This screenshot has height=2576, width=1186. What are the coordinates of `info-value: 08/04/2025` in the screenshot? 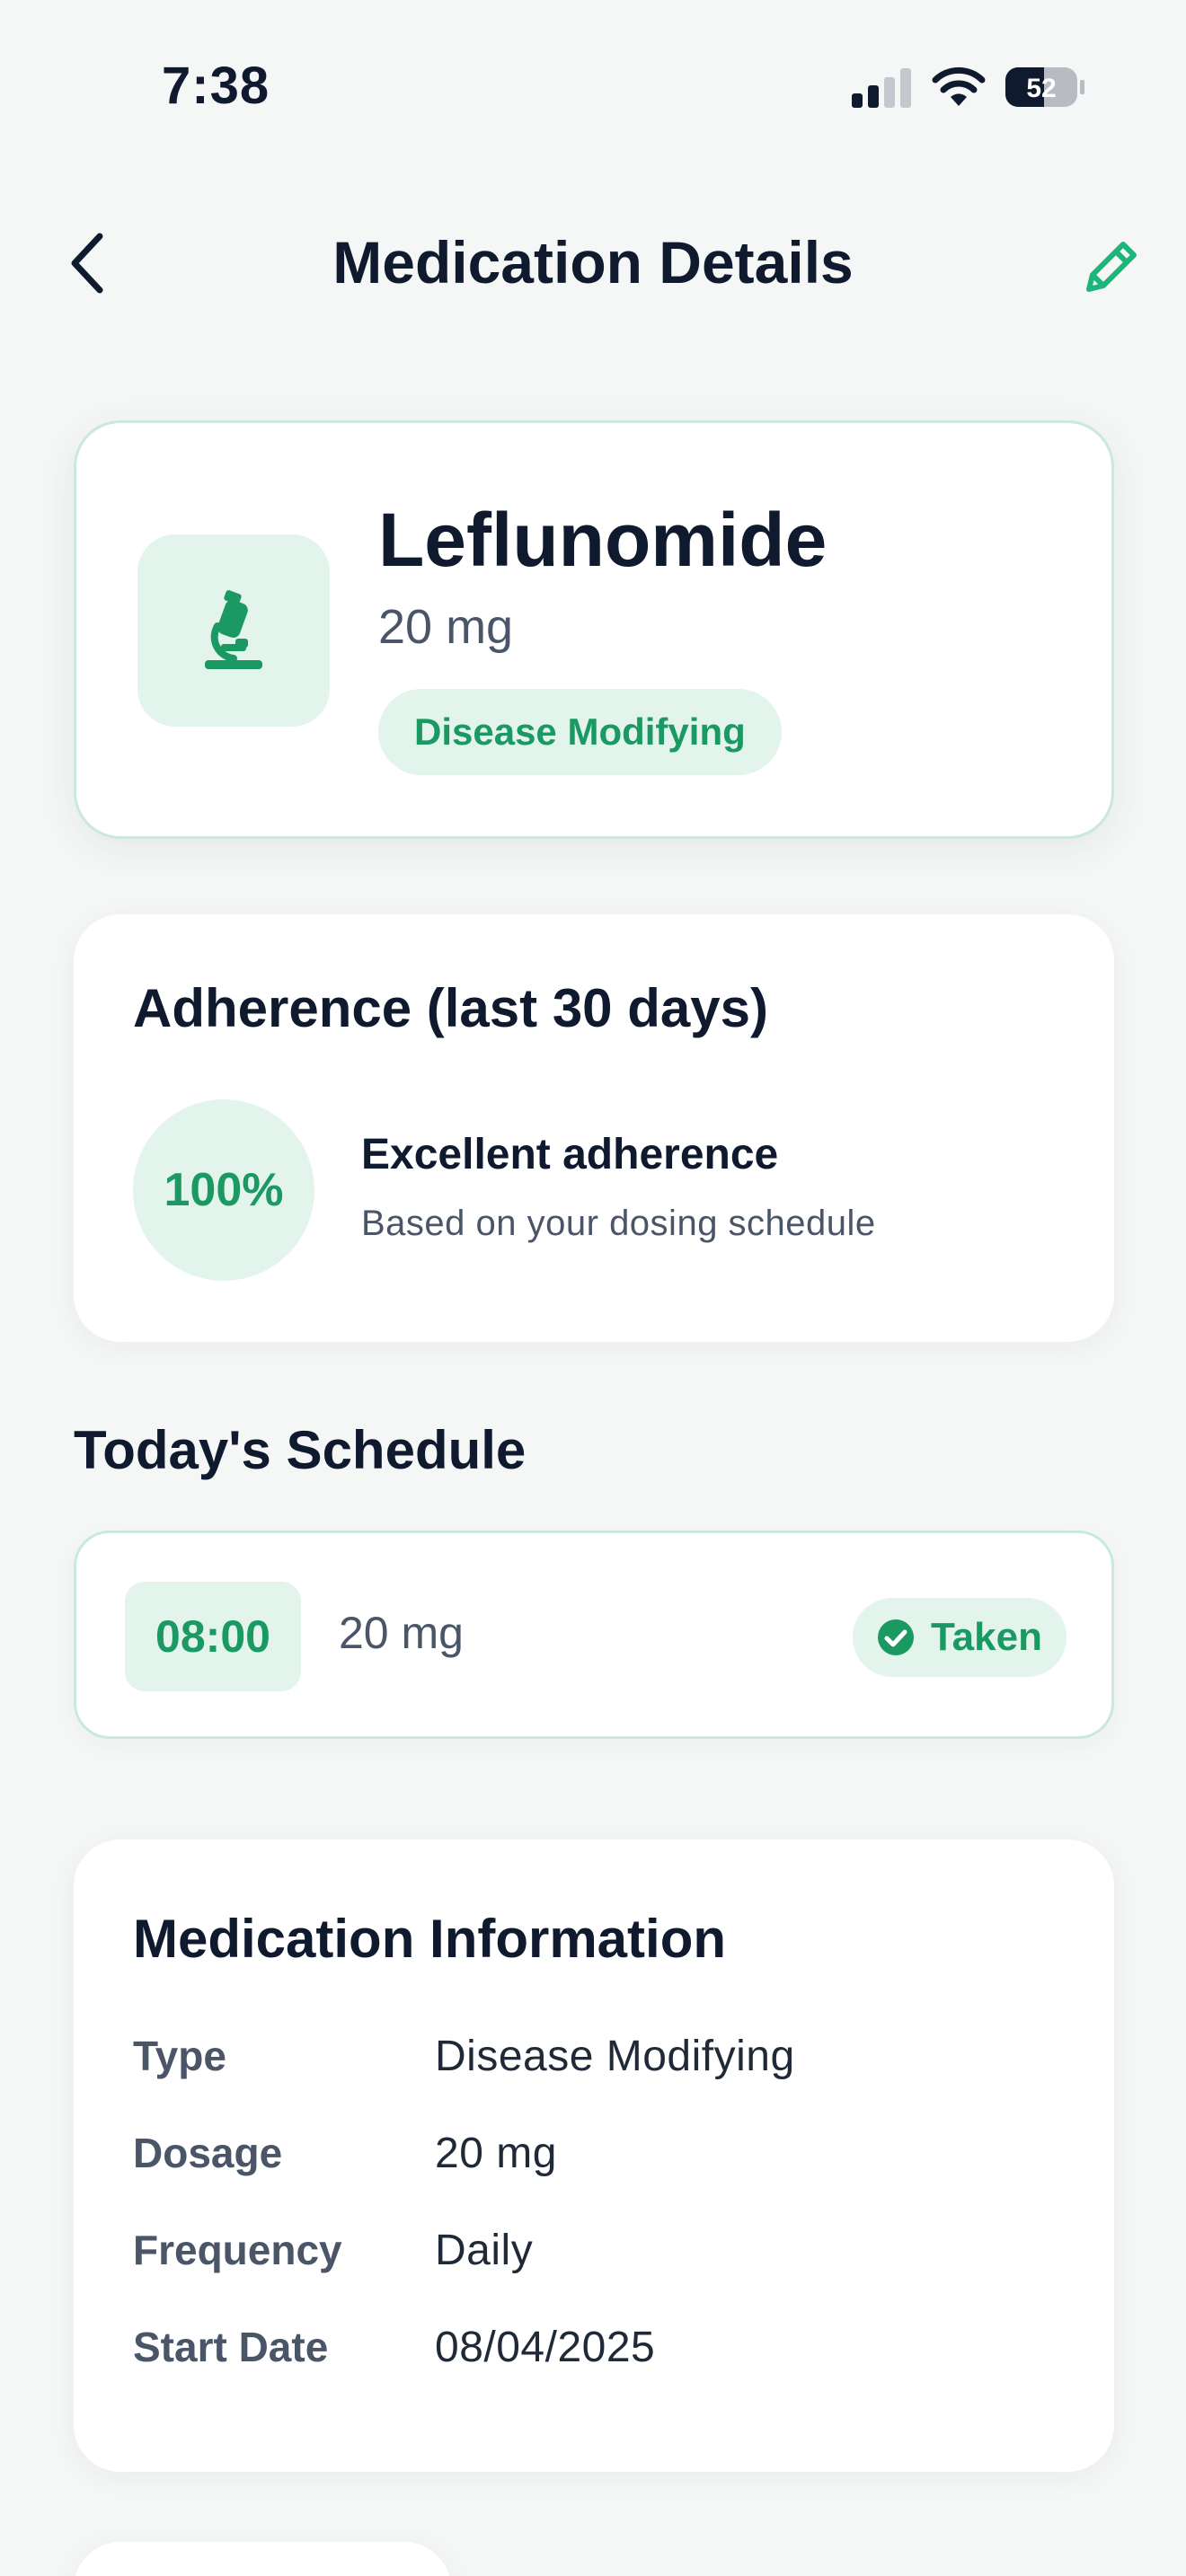 It's located at (545, 2347).